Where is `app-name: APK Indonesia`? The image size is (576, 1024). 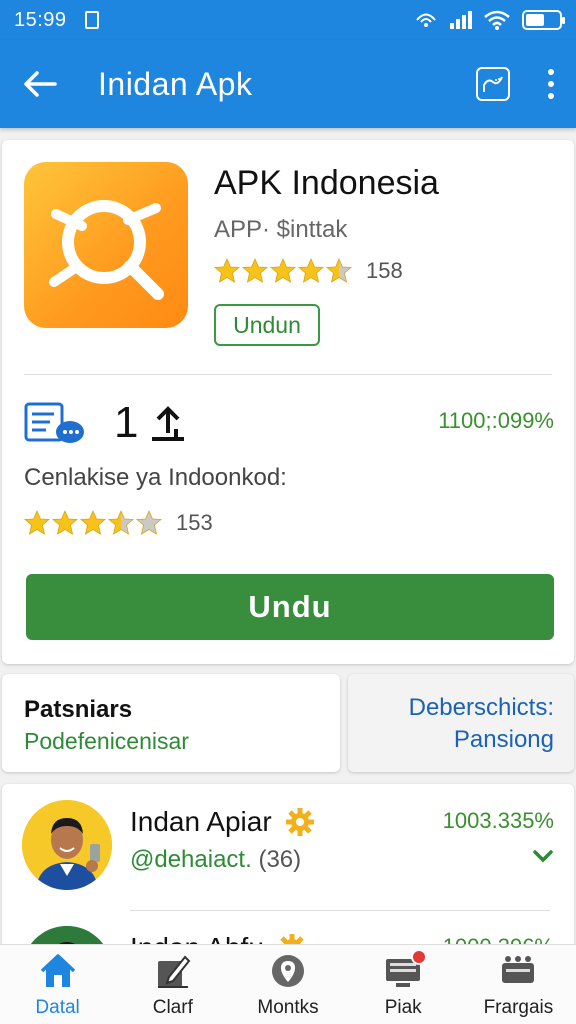 app-name: APK Indonesia is located at coordinates (326, 183).